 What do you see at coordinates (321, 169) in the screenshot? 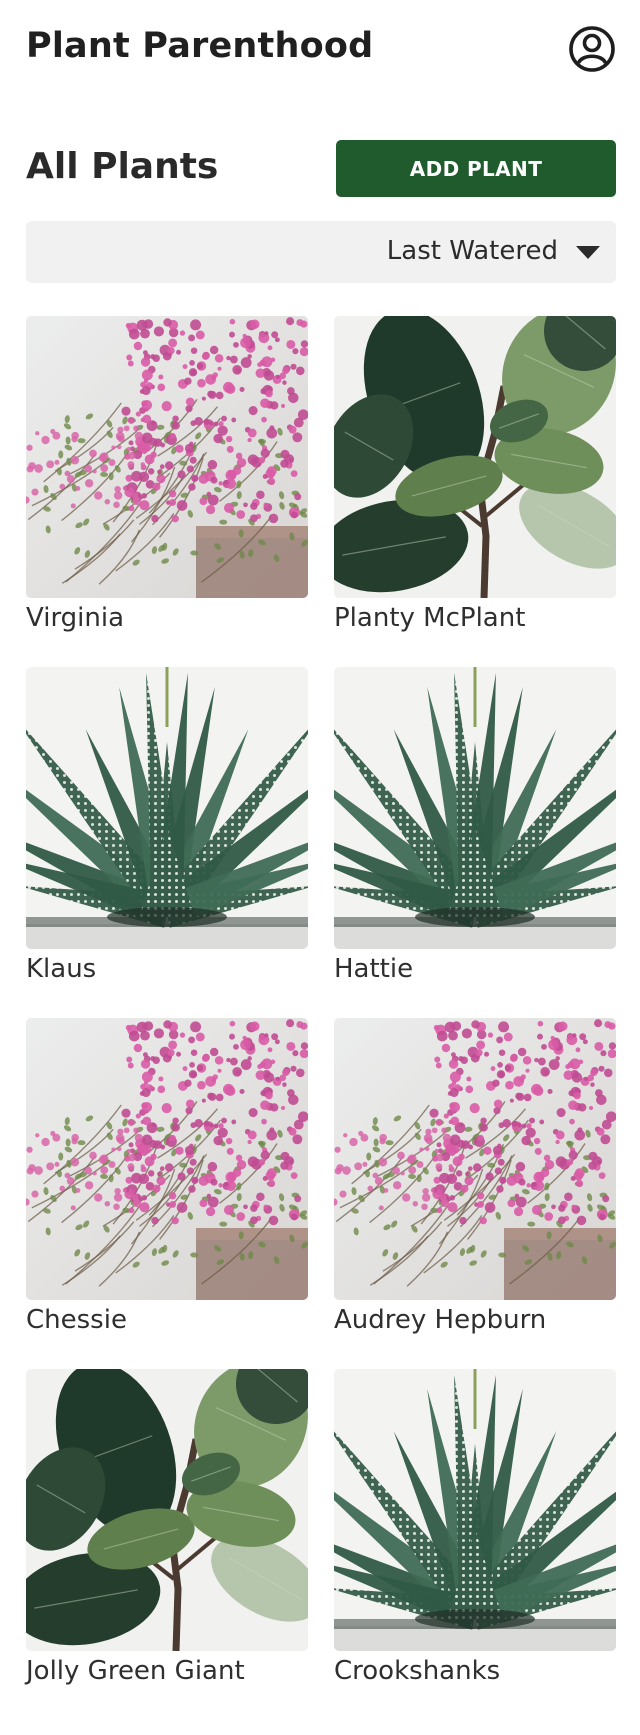
I see `plants-toolbar: All Plants ADD PLANT` at bounding box center [321, 169].